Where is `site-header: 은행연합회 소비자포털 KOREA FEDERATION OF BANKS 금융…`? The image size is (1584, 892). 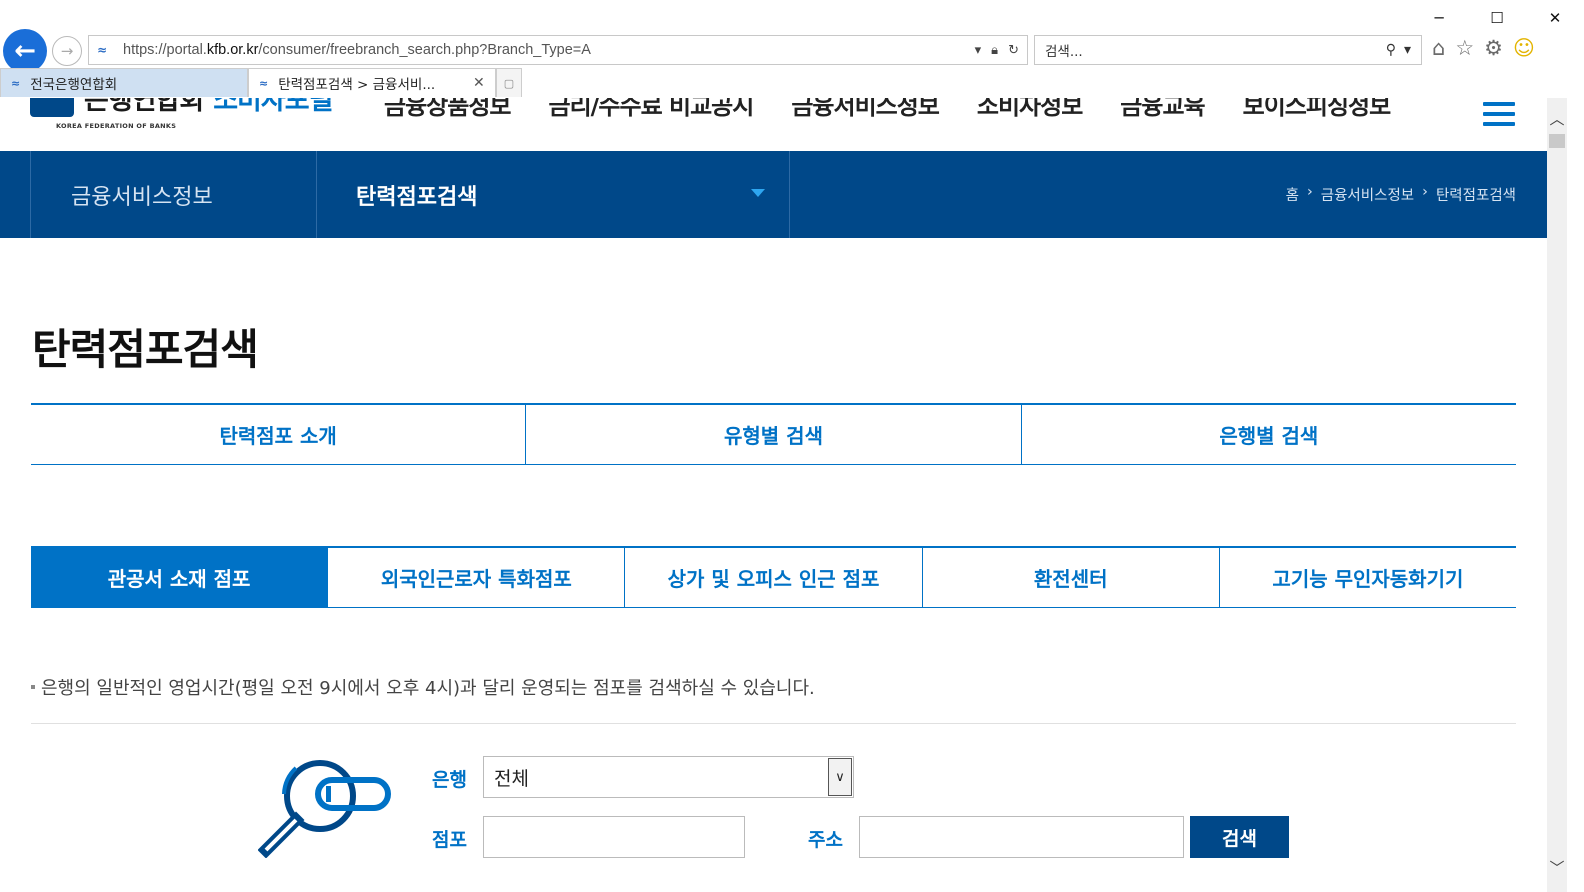 site-header: 은행연합회 소비자포털 KOREA FEDERATION OF BANKS 금융… is located at coordinates (773, 124).